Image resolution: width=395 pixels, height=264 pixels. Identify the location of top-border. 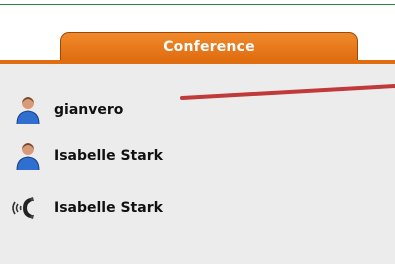
(197, 4).